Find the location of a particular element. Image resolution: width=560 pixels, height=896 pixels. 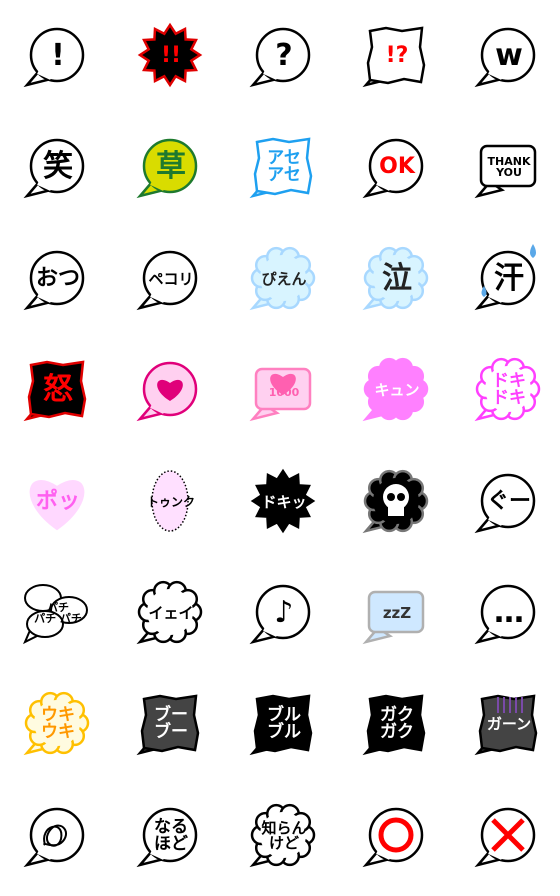

sticker-text: おつ is located at coordinates (57, 280).